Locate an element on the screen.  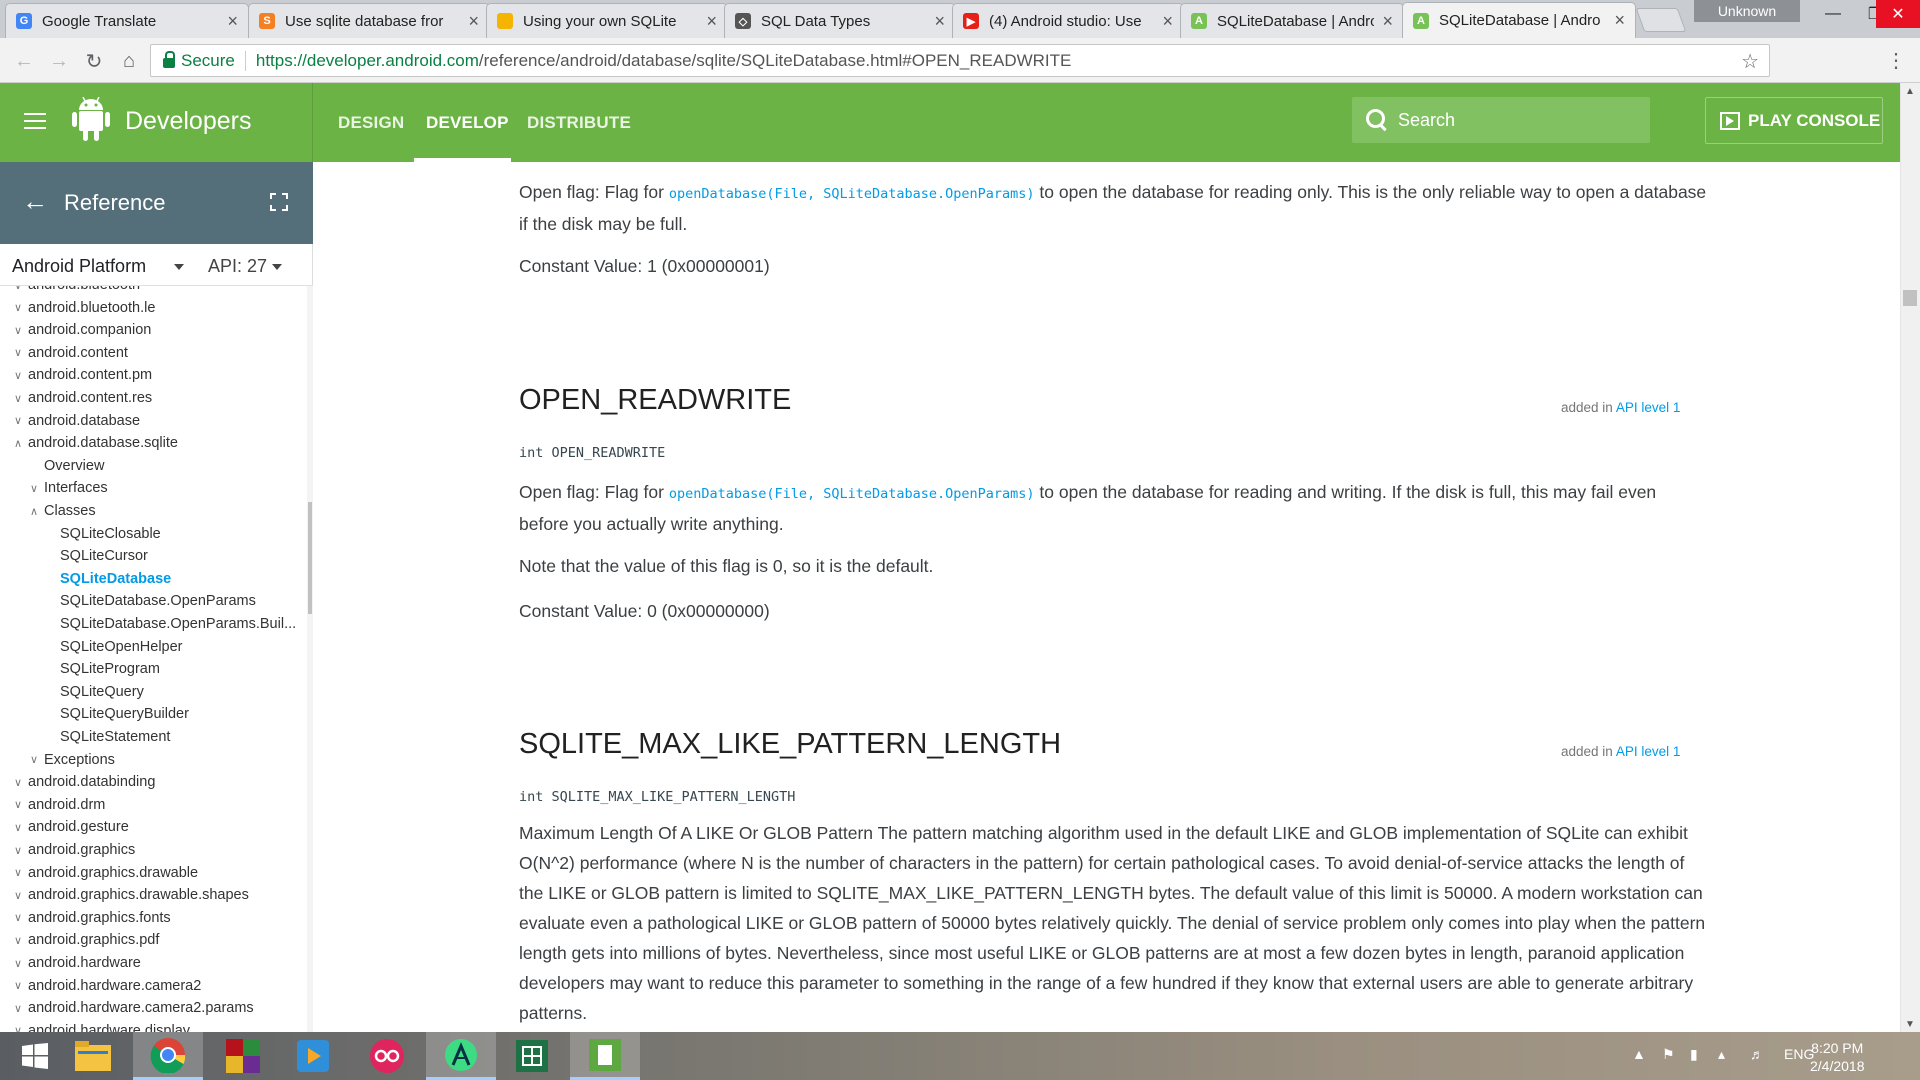
network-icon: ▴ is located at coordinates (1721, 1054).